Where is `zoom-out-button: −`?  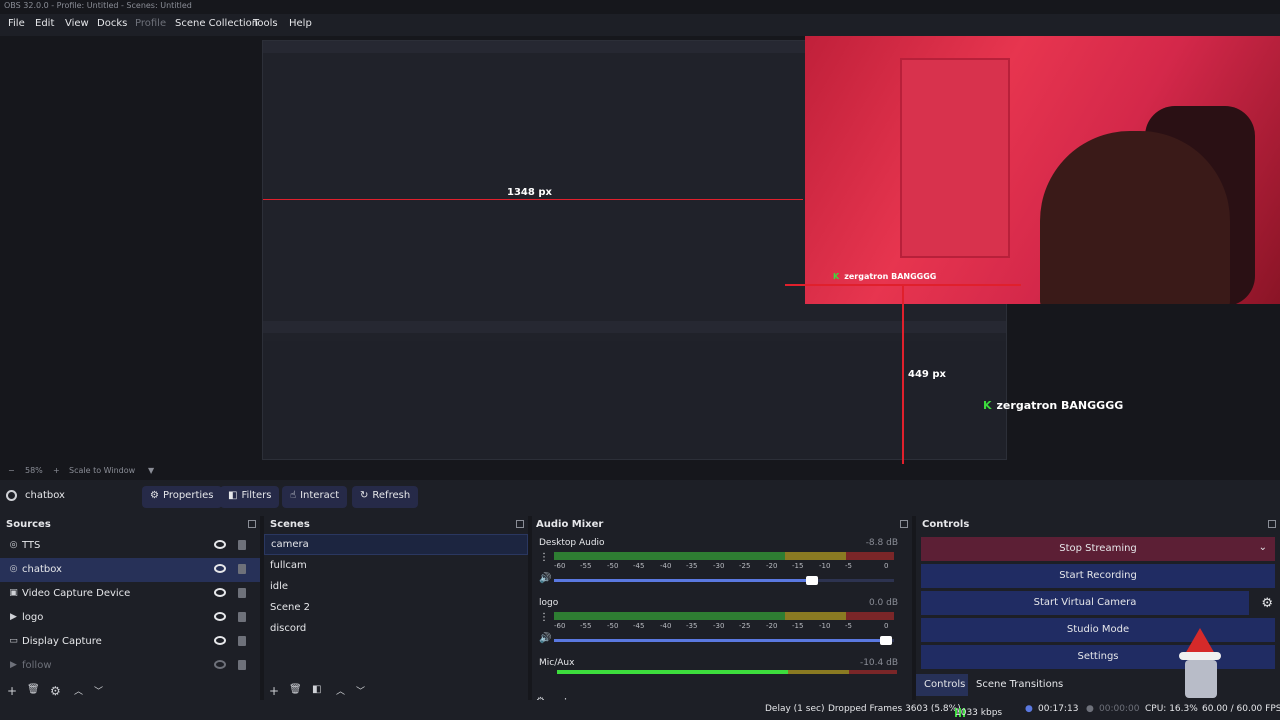 zoom-out-button: − is located at coordinates (11, 470).